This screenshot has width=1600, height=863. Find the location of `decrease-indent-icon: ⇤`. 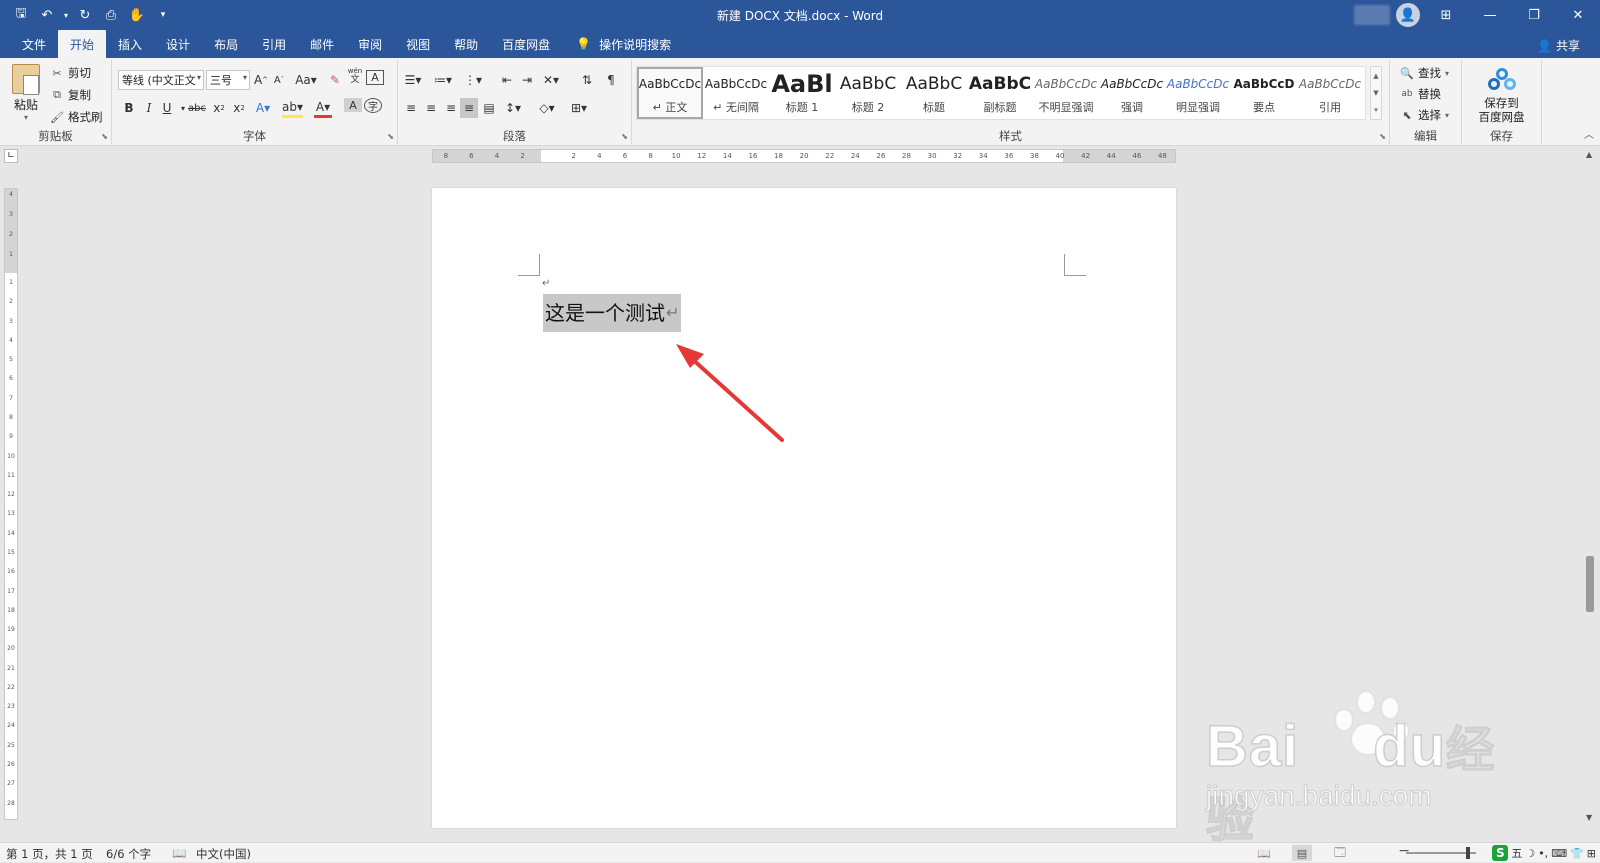

decrease-indent-icon: ⇤ is located at coordinates (507, 80).